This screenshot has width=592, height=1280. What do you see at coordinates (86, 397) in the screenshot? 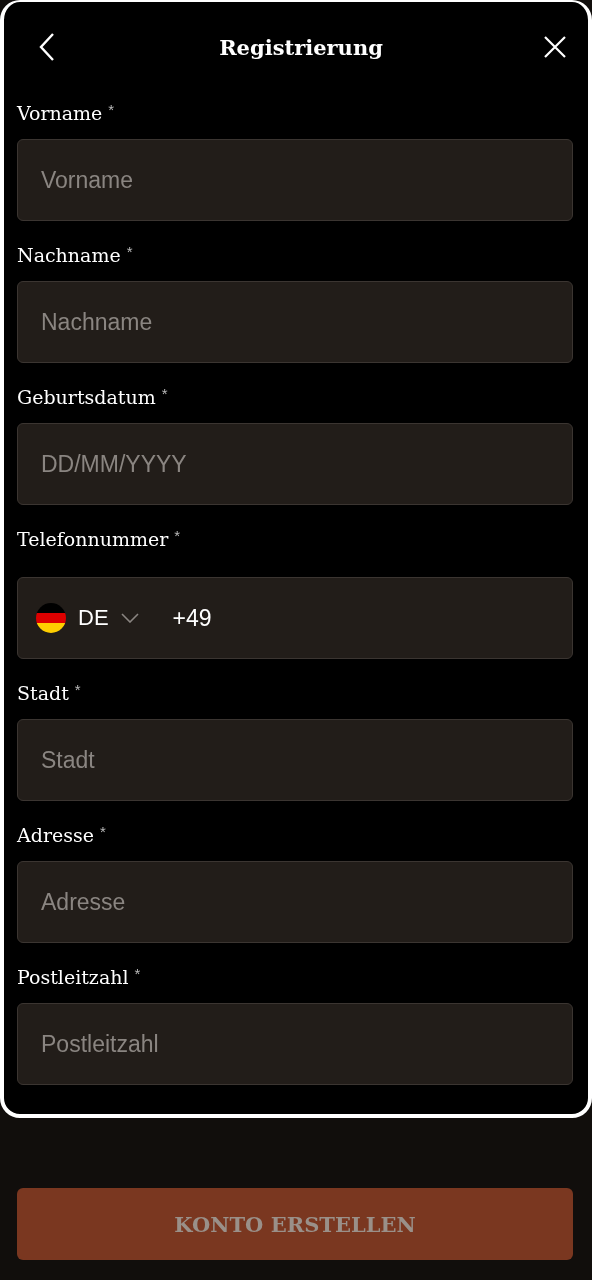
I see `field-label: Geburtsdatum` at bounding box center [86, 397].